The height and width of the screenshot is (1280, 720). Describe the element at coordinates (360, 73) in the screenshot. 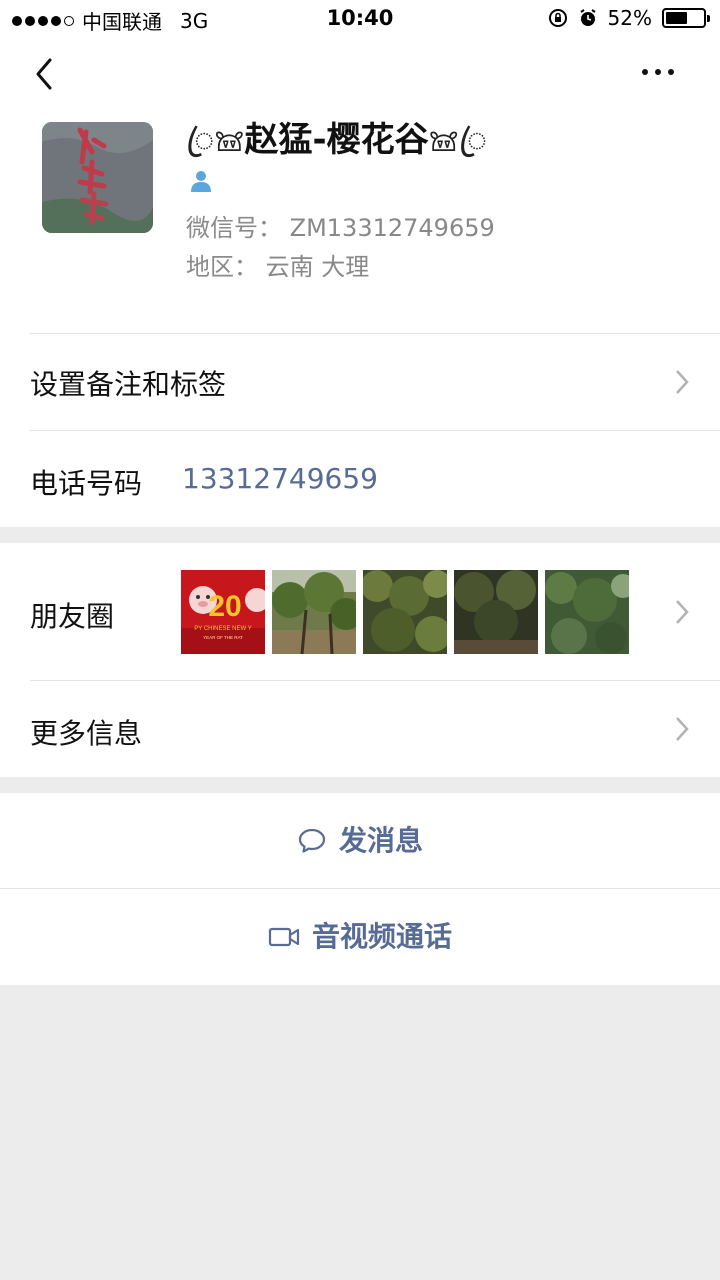

I see `nav-bar` at that location.